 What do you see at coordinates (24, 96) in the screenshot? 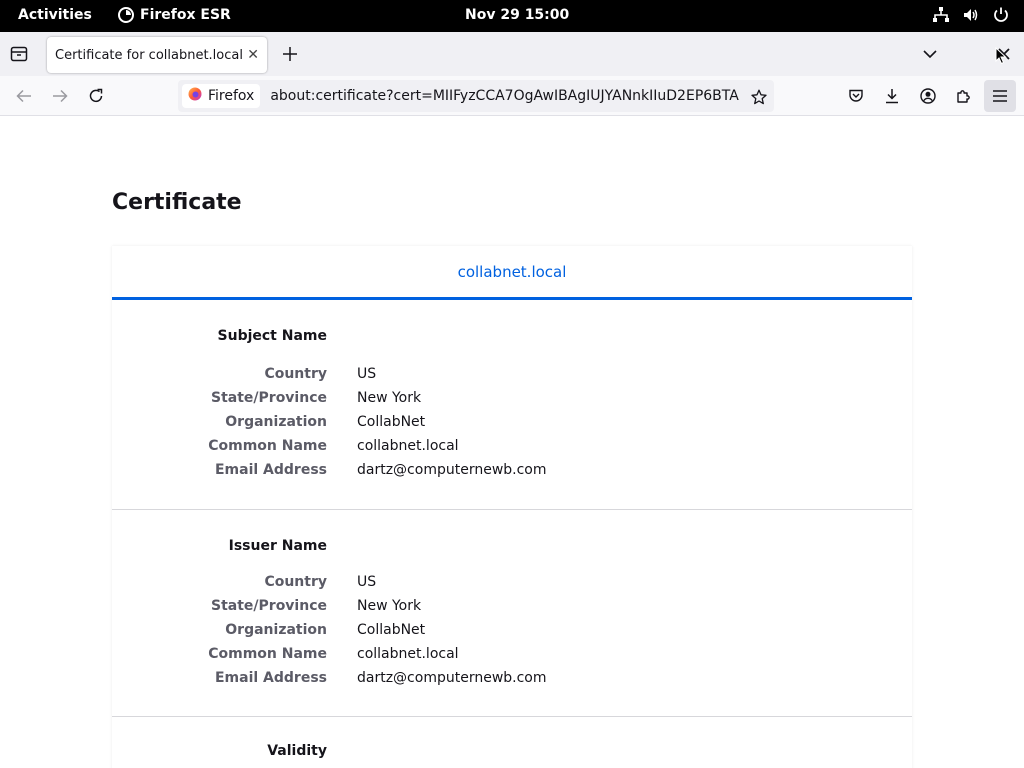
I see `back-arrow-icon` at bounding box center [24, 96].